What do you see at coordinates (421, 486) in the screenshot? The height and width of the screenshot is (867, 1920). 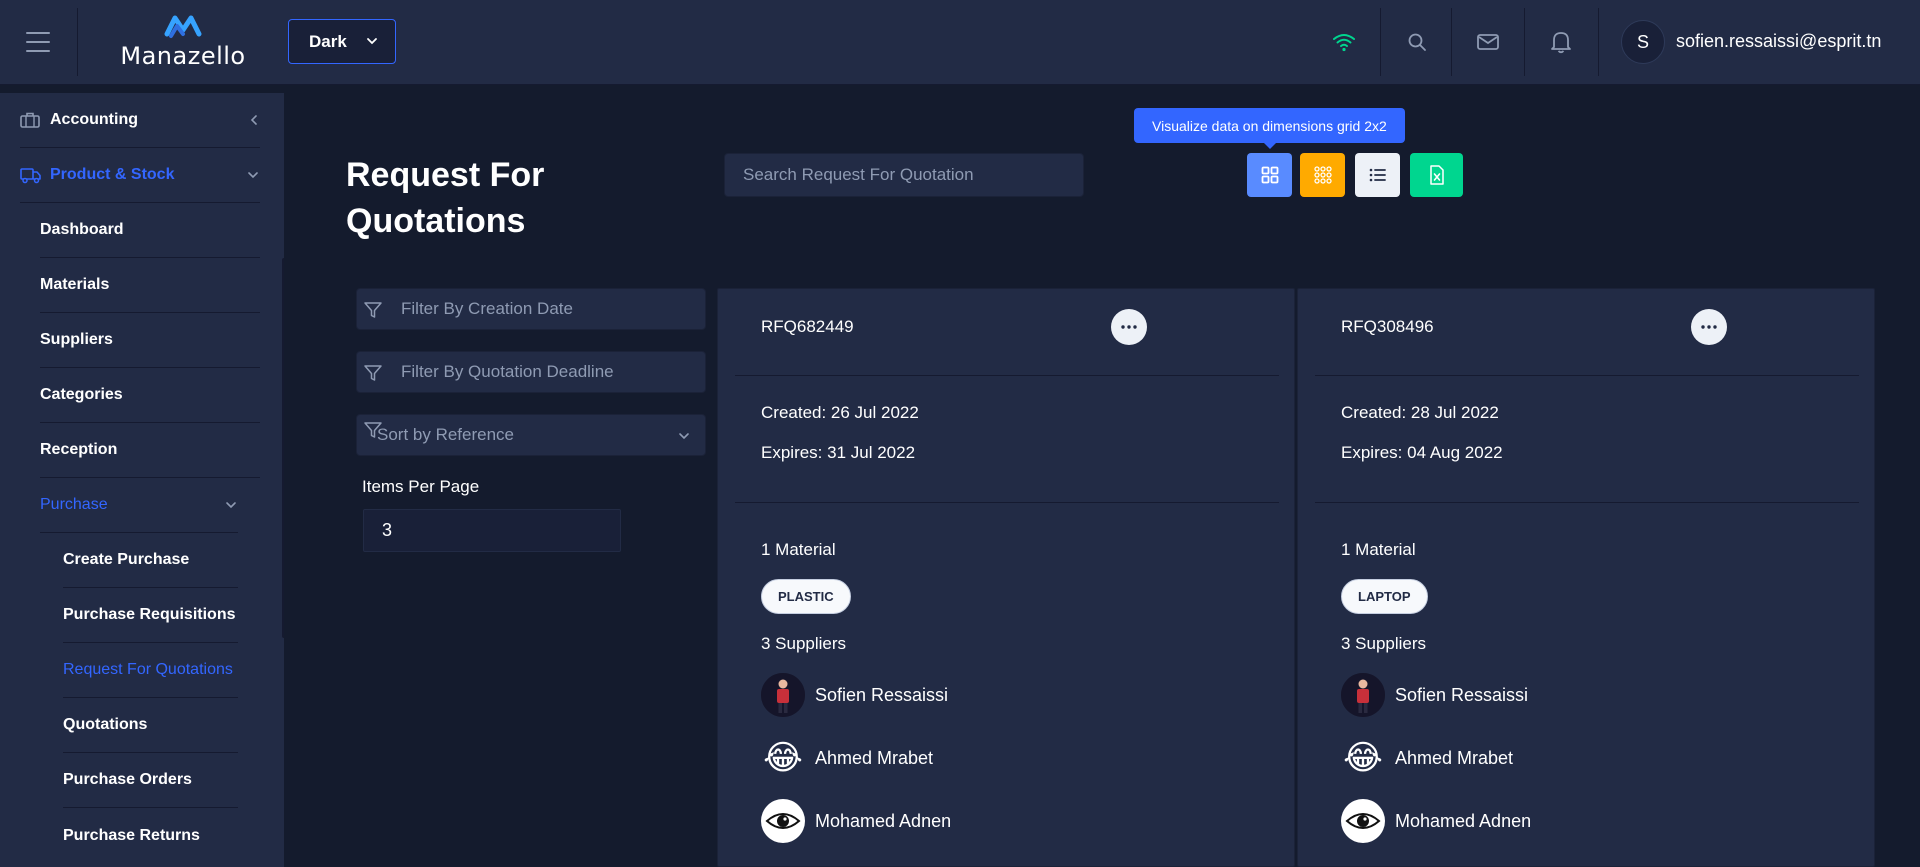 I see `items-per-page-label: Items Per Page` at bounding box center [421, 486].